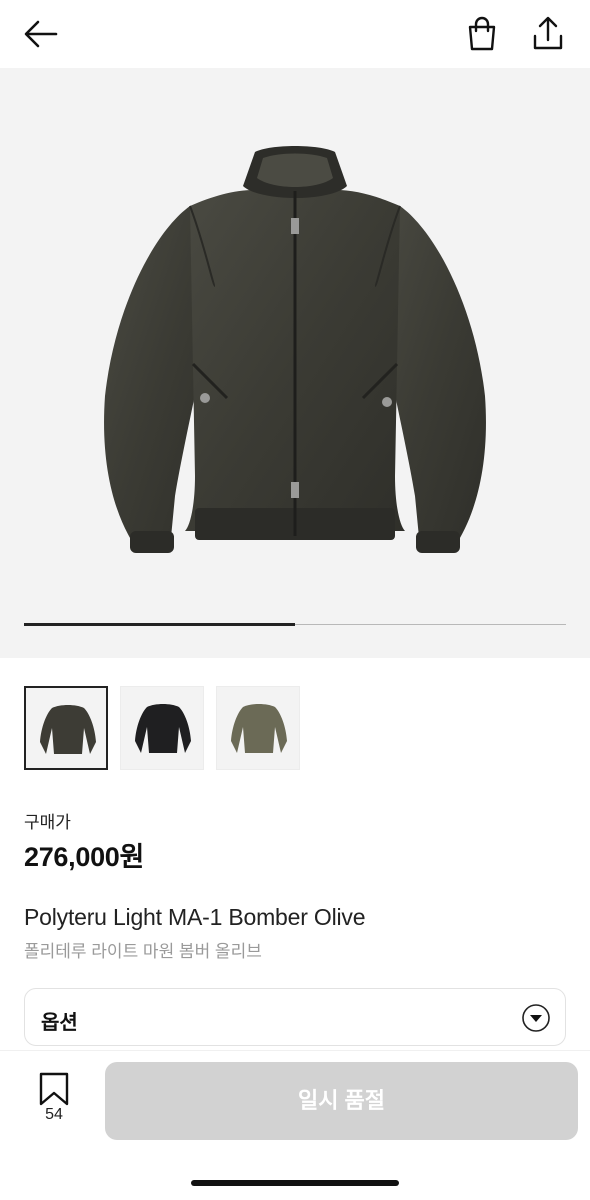 The image size is (590, 1200). Describe the element at coordinates (159, 624) in the screenshot. I see `gallery-progress-indicator` at that location.